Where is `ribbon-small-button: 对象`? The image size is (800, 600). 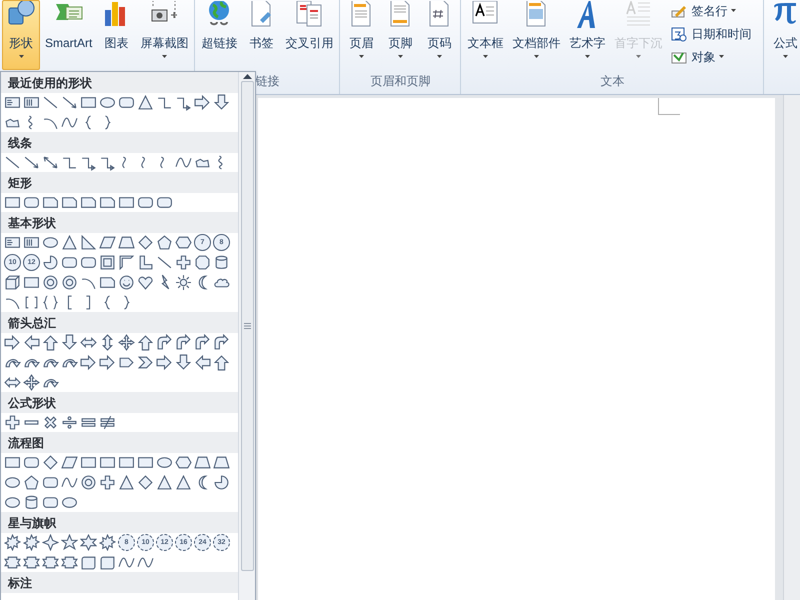 ribbon-small-button: 对象 is located at coordinates (716, 56).